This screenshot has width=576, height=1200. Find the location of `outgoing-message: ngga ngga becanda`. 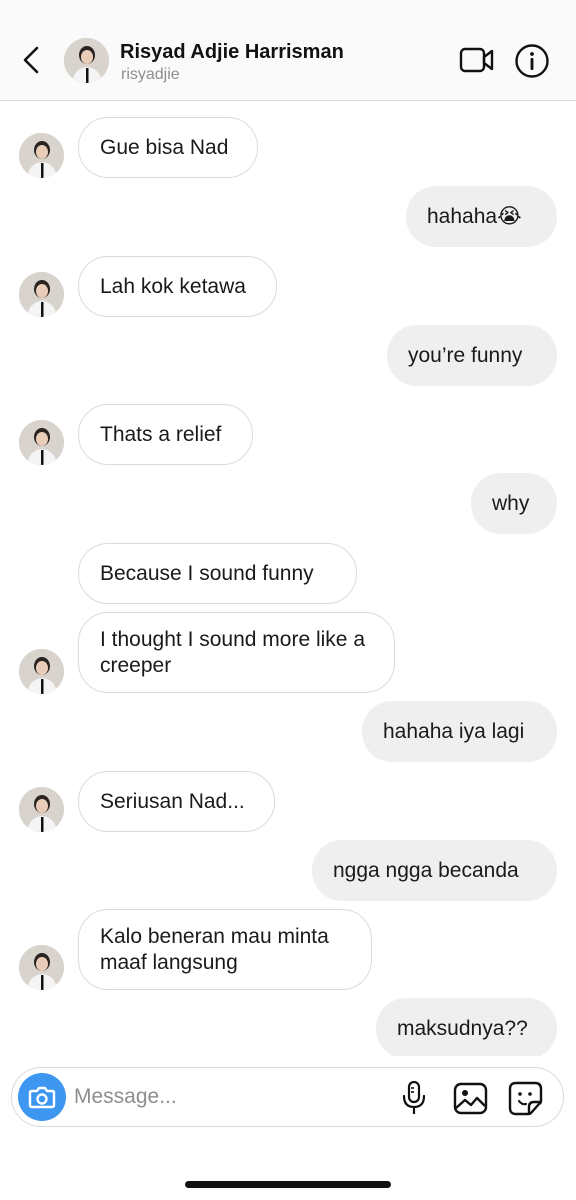

outgoing-message: ngga ngga becanda is located at coordinates (434, 870).